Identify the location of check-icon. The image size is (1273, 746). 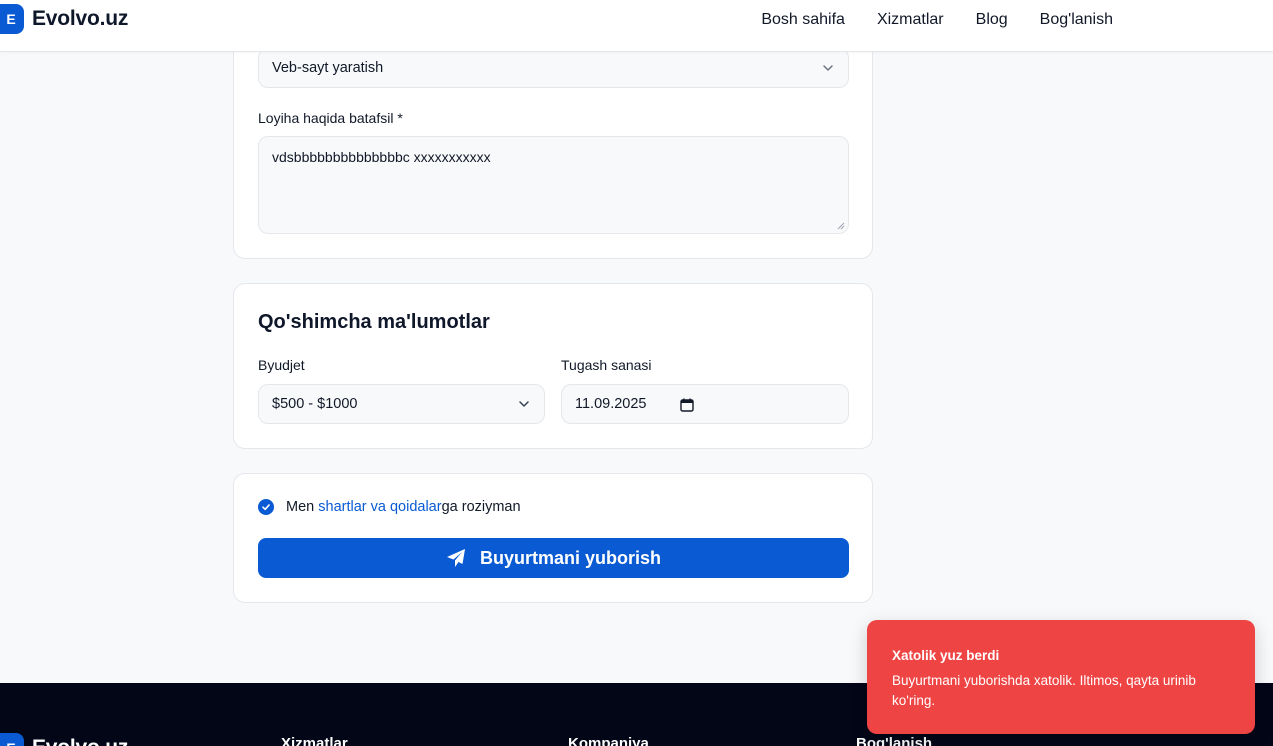
(266, 507).